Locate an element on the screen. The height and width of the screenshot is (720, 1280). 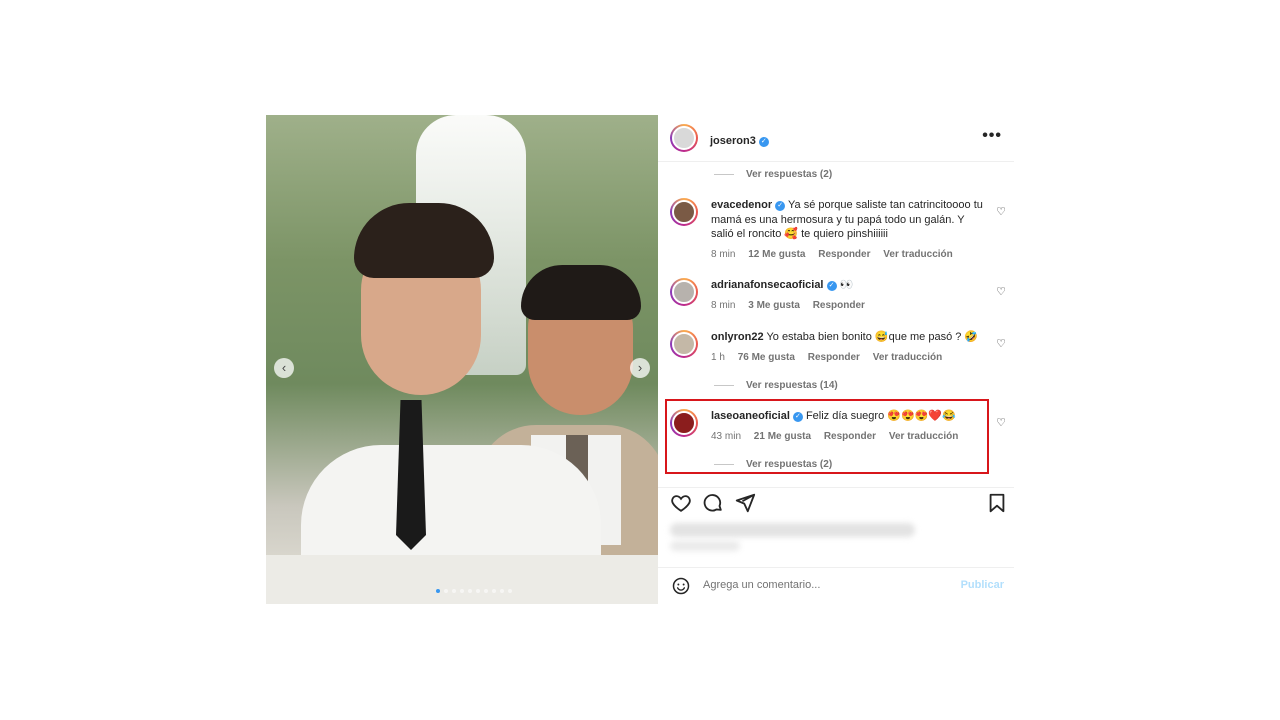
comment-meta: 8 min 3 Me gusta Responder is located at coordinates (793, 305).